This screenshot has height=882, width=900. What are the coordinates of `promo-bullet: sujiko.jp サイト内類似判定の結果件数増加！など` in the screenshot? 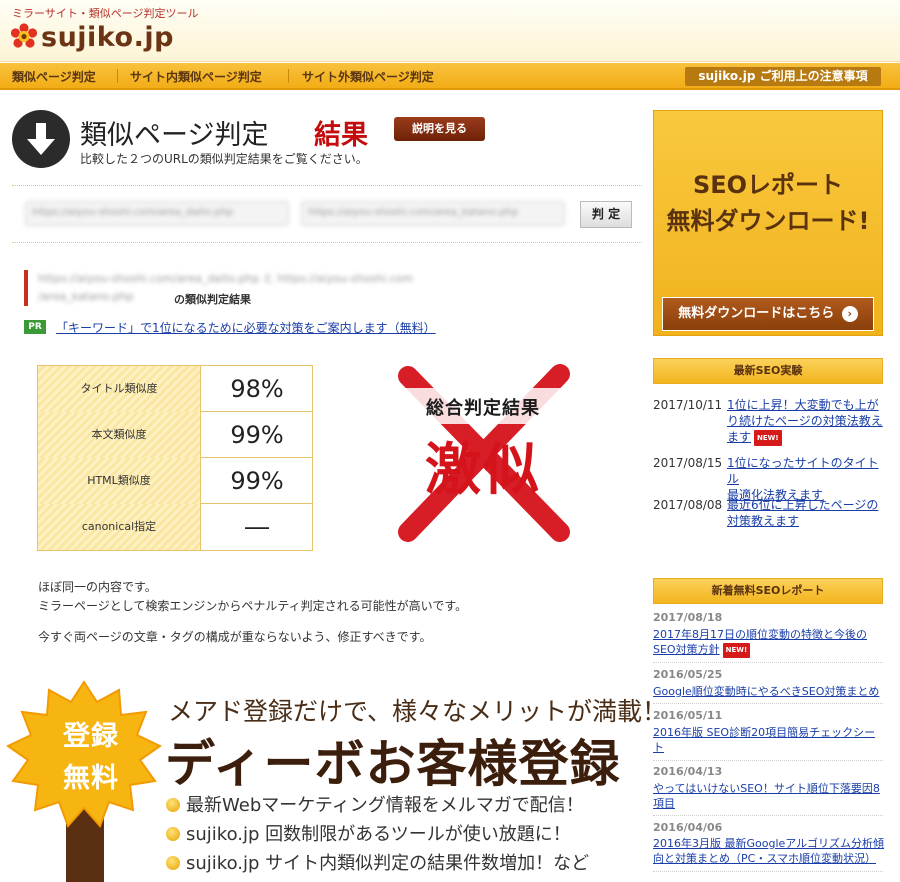 It's located at (377, 862).